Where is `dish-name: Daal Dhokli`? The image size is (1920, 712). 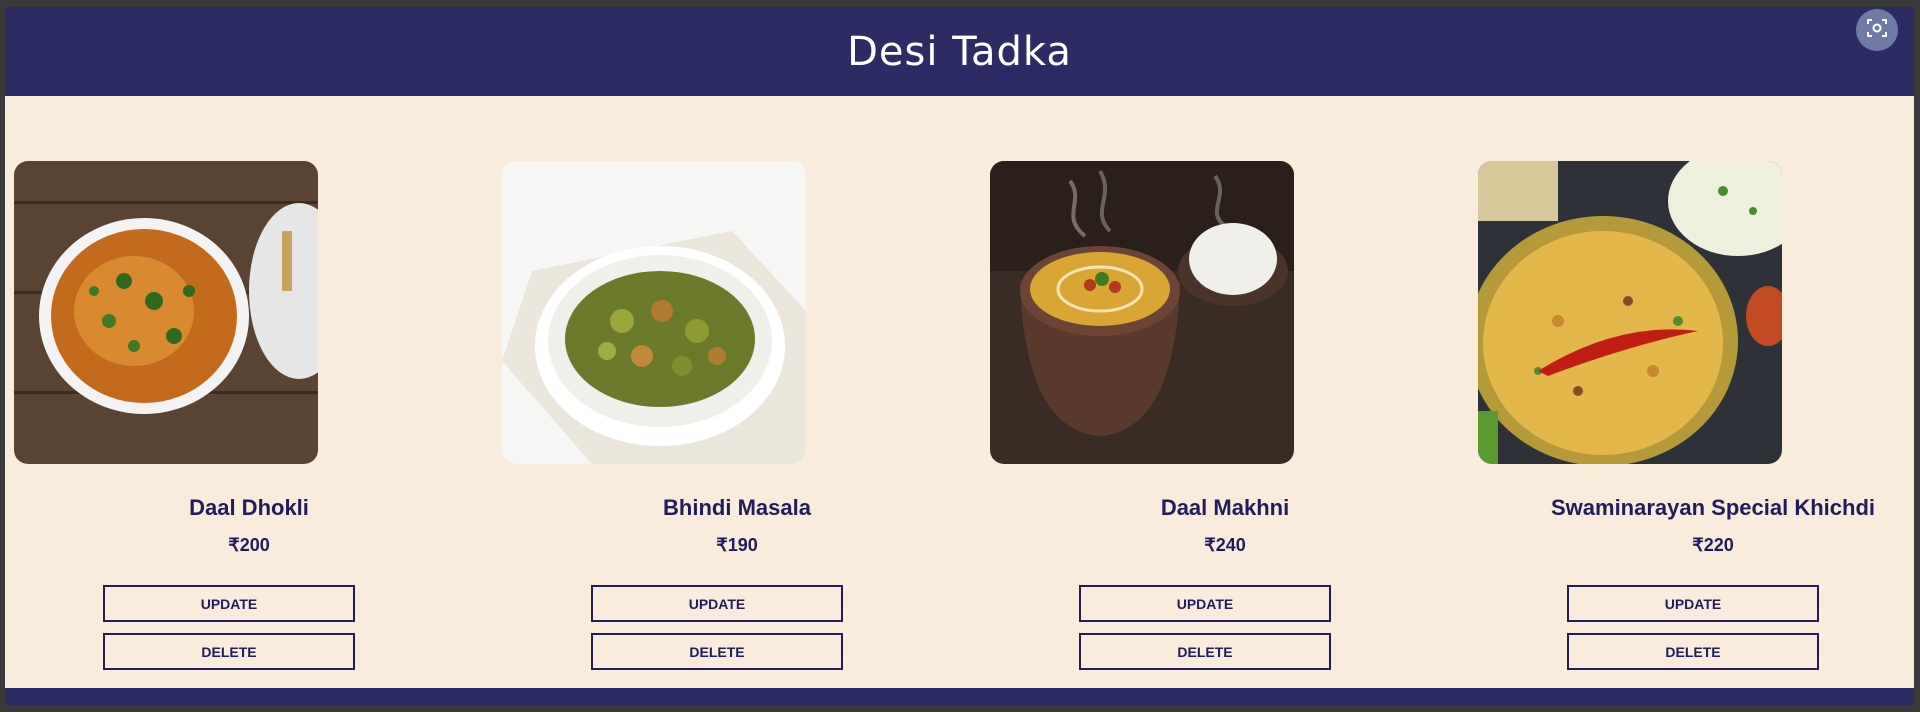 dish-name: Daal Dhokli is located at coordinates (249, 507).